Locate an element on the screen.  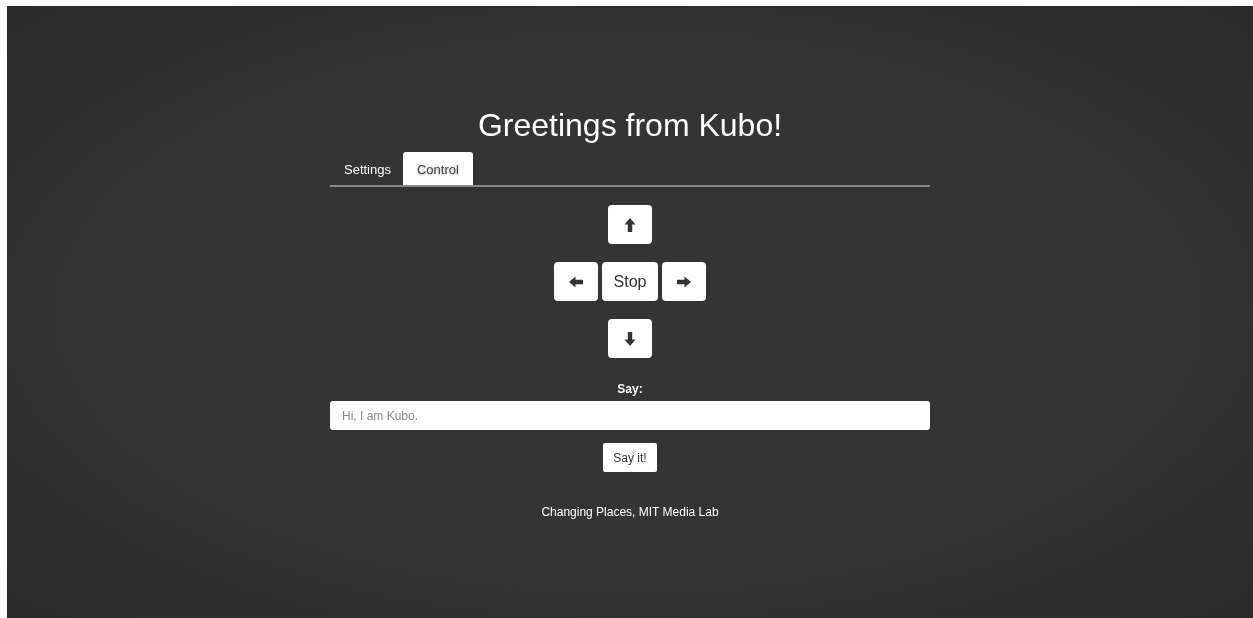
arrow-left-icon is located at coordinates (575, 281).